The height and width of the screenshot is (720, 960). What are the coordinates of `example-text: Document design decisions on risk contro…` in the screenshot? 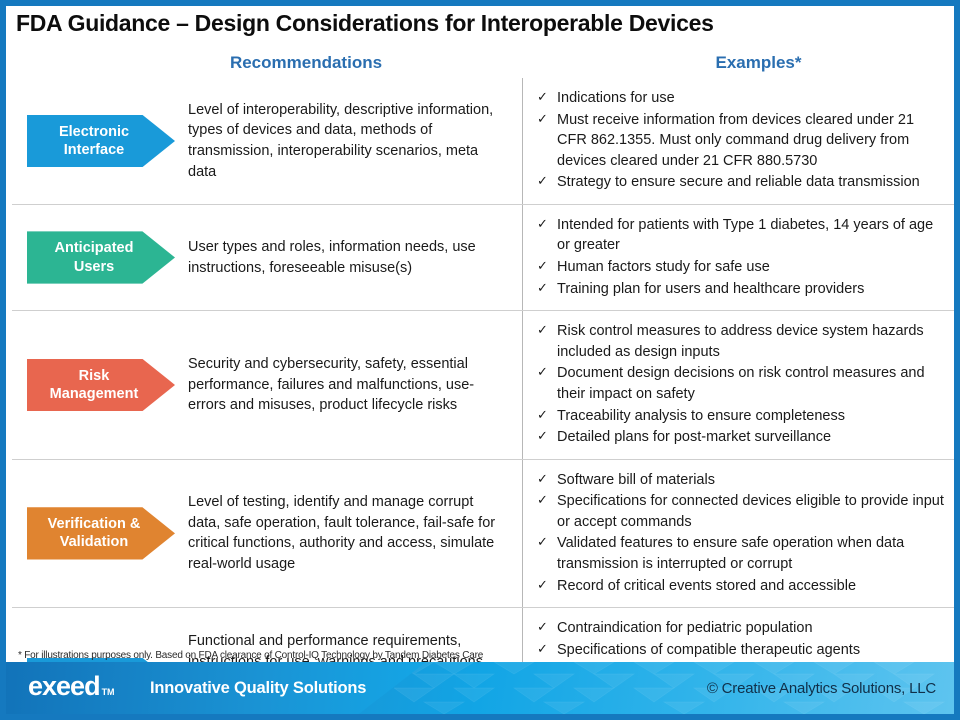 It's located at (741, 383).